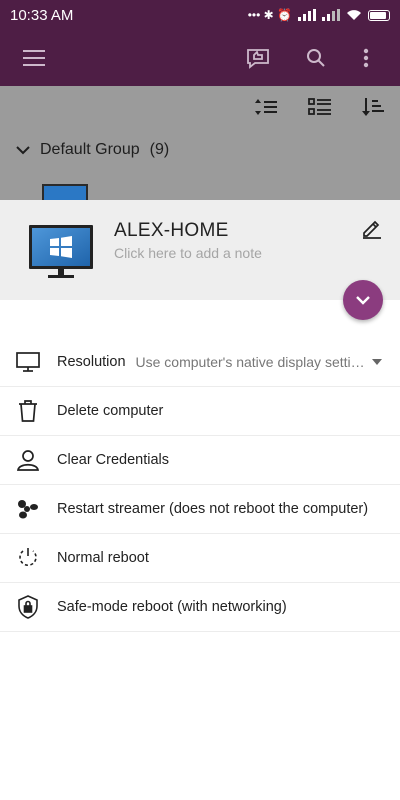 The width and height of the screenshot is (400, 800). Describe the element at coordinates (379, 15) in the screenshot. I see `battery-icon` at that location.